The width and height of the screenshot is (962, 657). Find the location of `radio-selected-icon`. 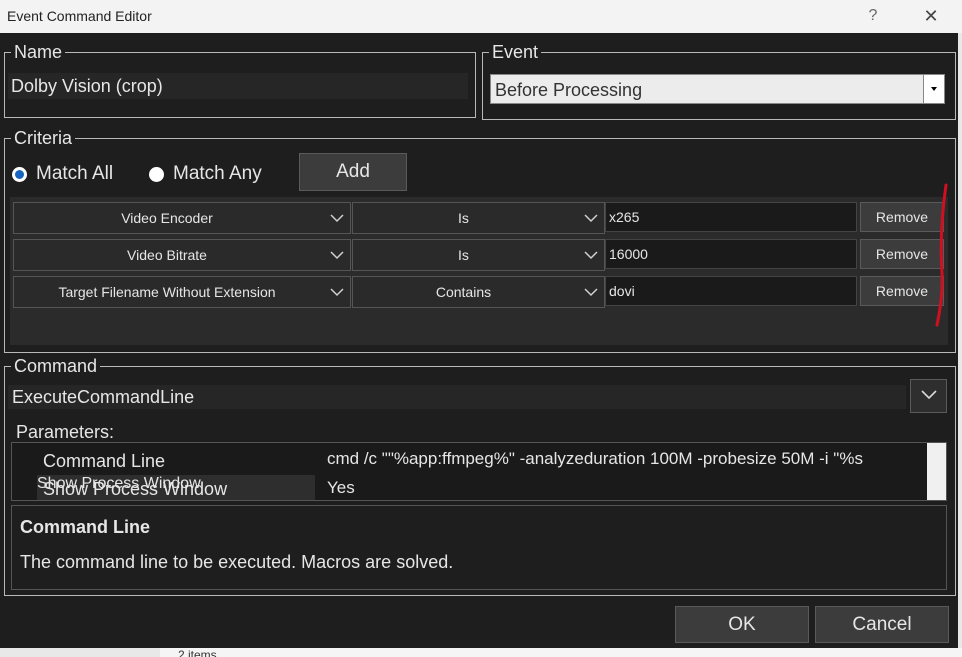

radio-selected-icon is located at coordinates (19, 174).